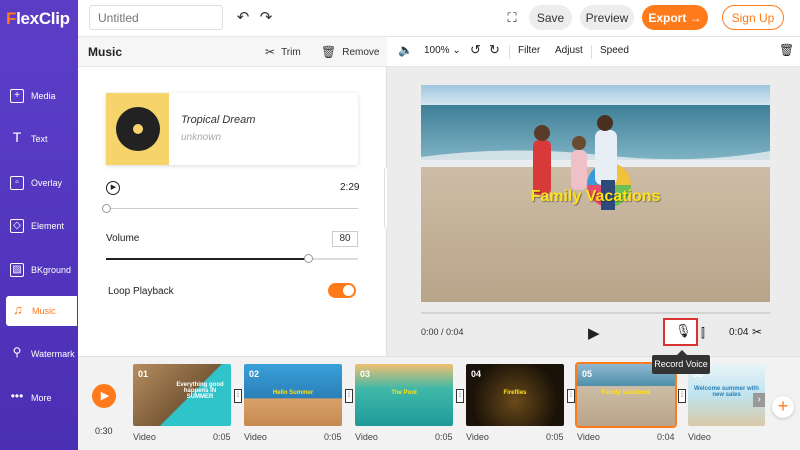 This screenshot has width=800, height=450. What do you see at coordinates (218, 120) in the screenshot?
I see `song-name: Tropical Dream` at bounding box center [218, 120].